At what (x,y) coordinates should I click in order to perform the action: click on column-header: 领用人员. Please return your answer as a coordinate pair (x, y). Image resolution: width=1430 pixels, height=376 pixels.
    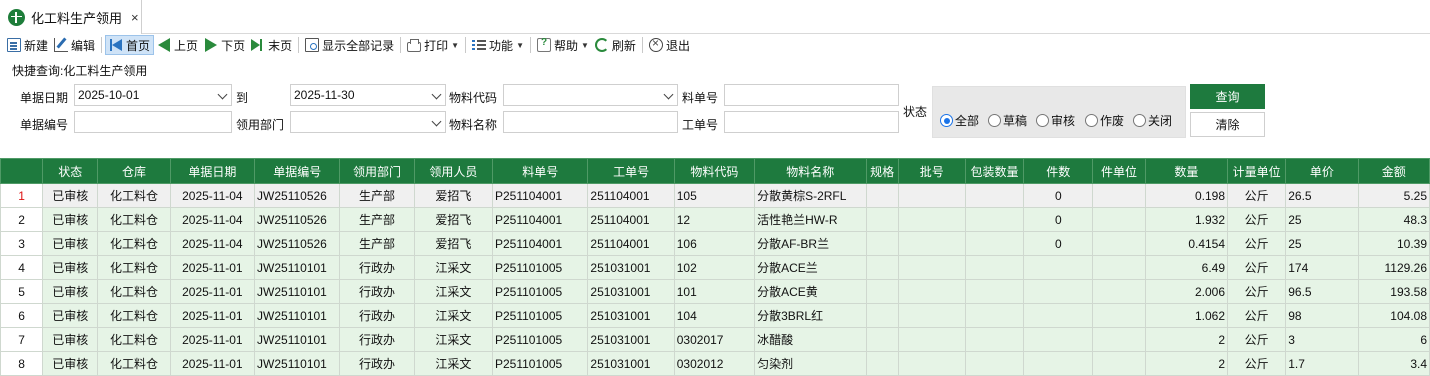
    Looking at the image, I should click on (453, 171).